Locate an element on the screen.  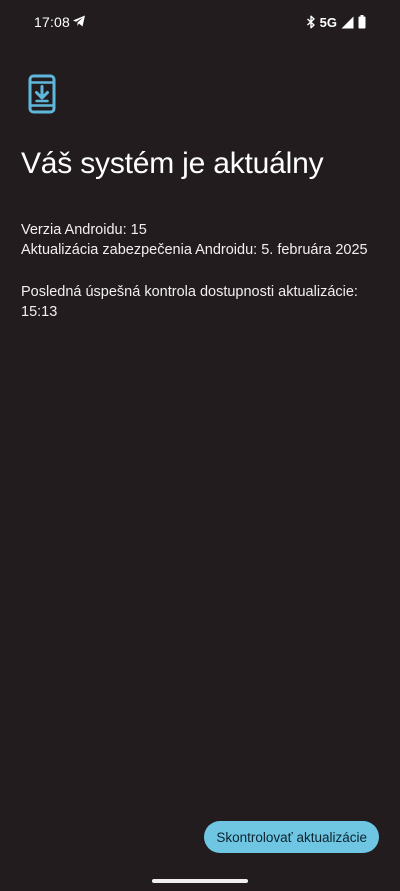
android-version-text: Verzia Androidu: 15 is located at coordinates (84, 230).